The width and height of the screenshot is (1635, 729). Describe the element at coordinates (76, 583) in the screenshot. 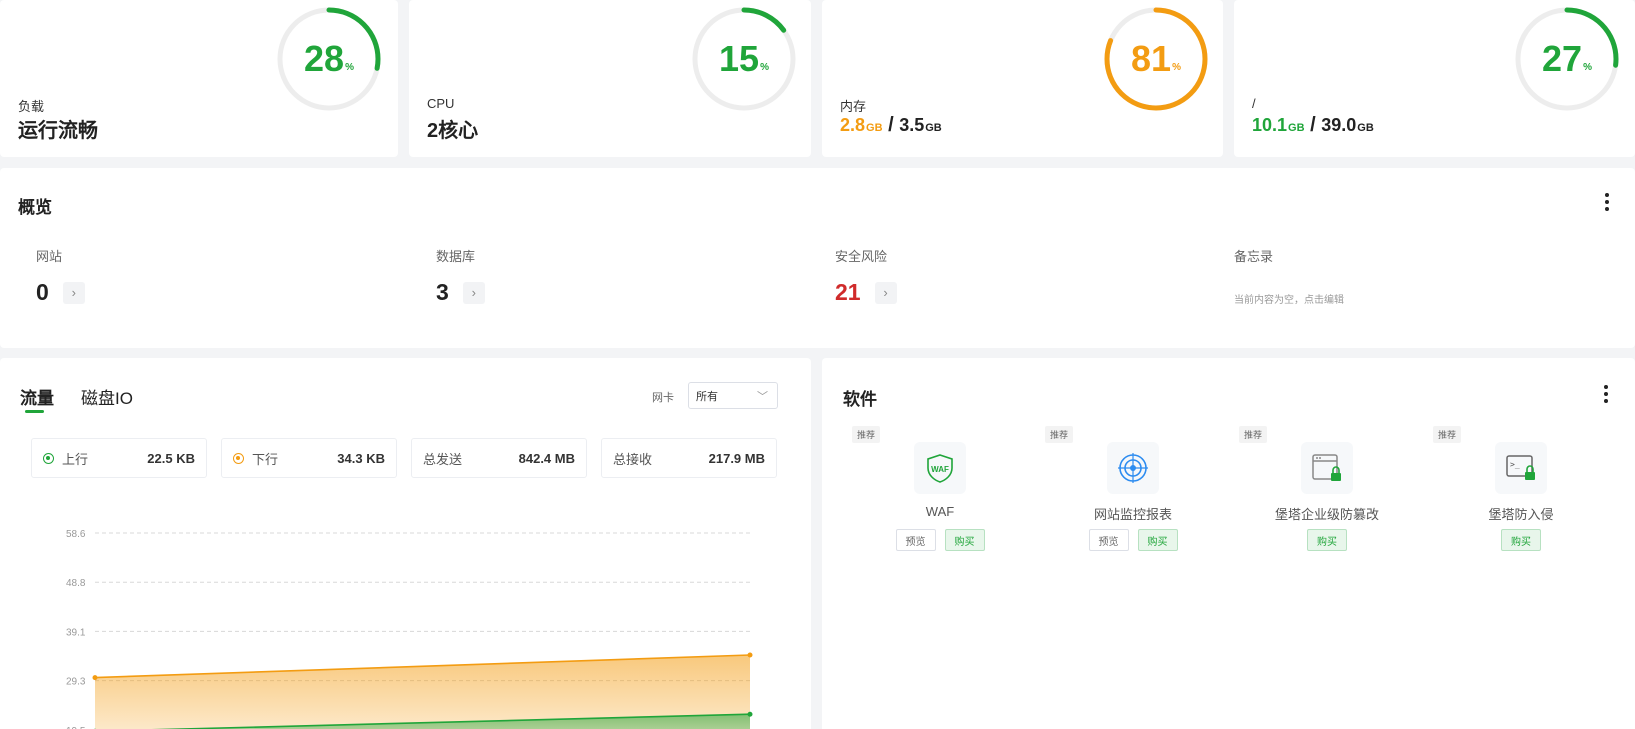

I see `y-tick-label: 48.8` at that location.